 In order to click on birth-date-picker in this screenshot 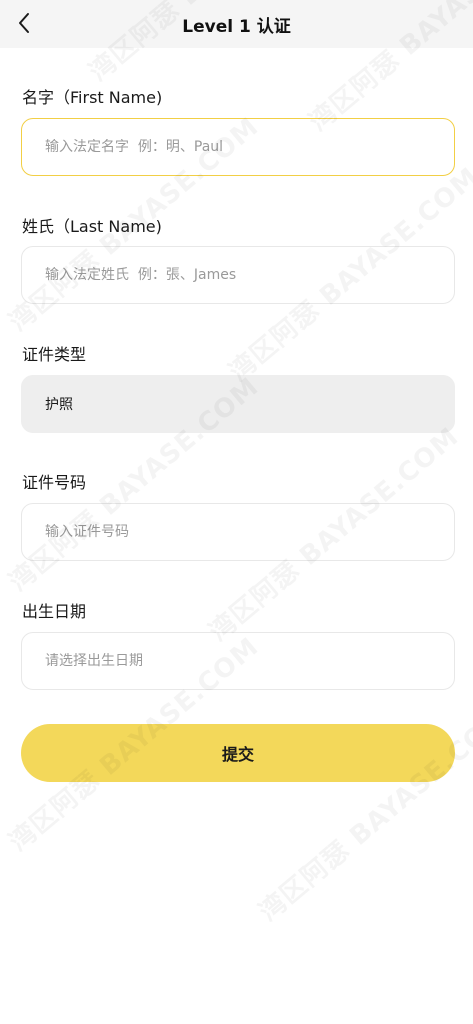, I will do `click(238, 661)`.